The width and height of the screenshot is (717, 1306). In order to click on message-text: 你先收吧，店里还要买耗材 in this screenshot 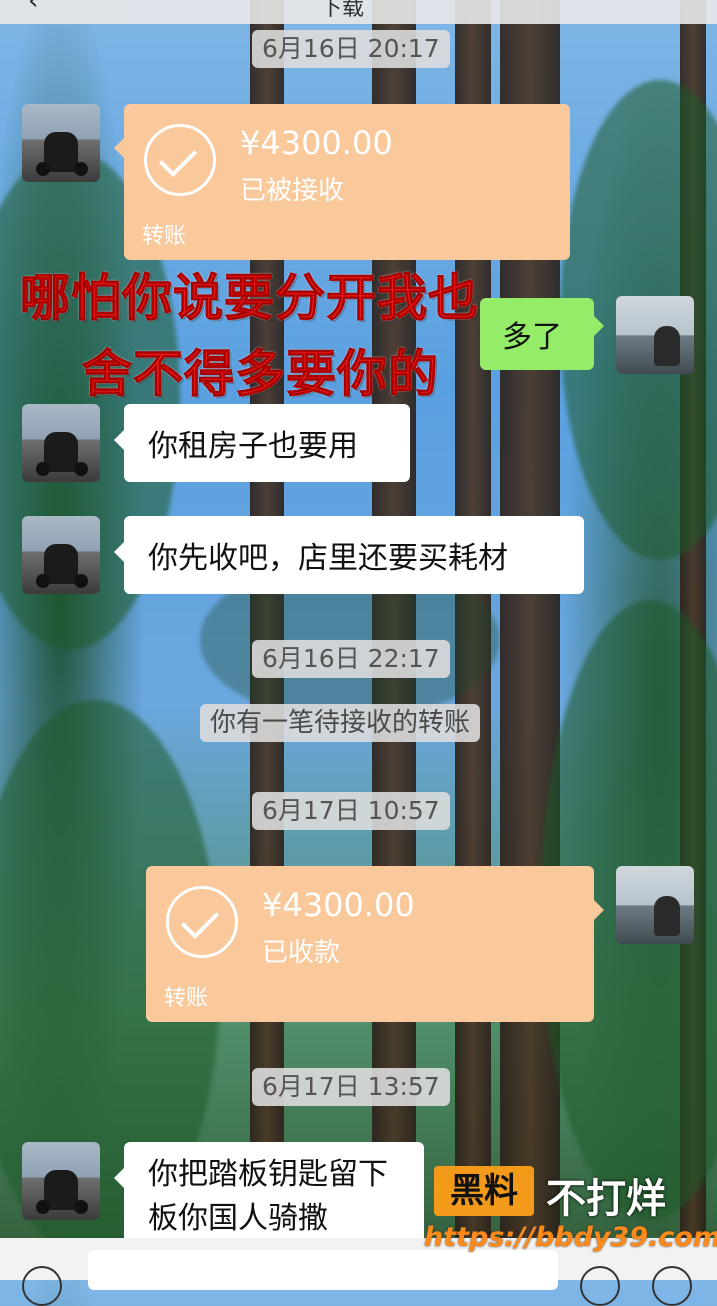, I will do `click(328, 558)`.